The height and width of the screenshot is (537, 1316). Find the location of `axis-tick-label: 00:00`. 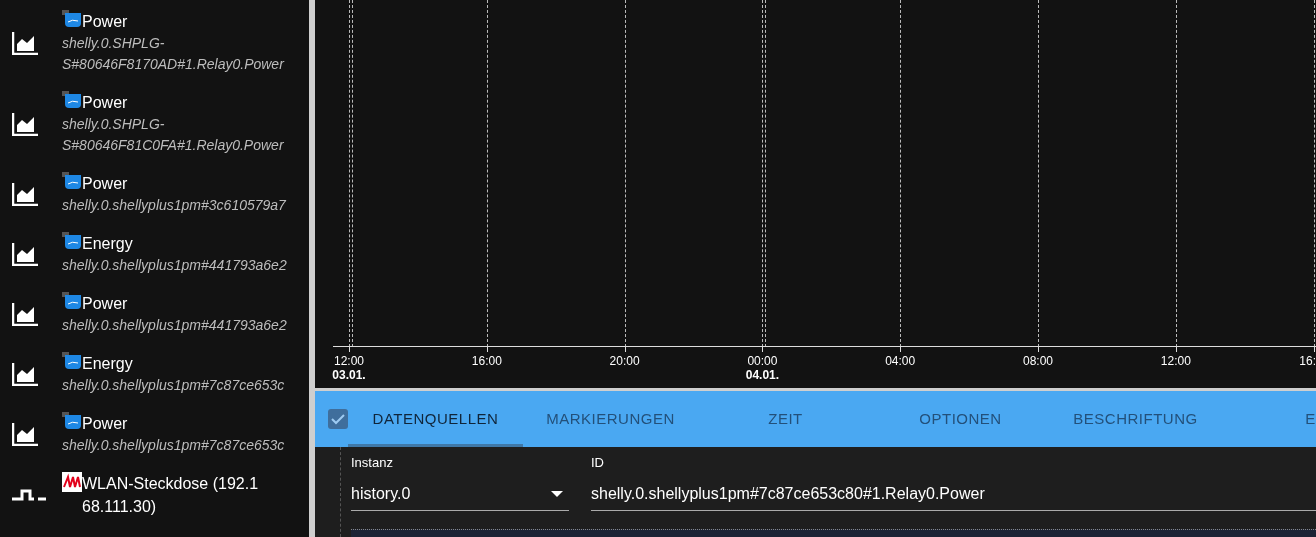

axis-tick-label: 00:00 is located at coordinates (762, 361).